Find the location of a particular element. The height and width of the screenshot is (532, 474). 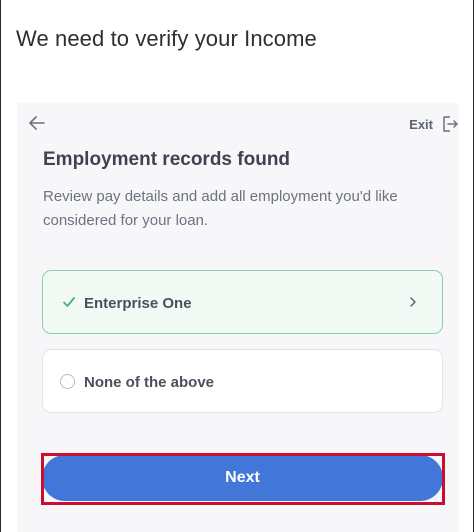

exit-door-icon is located at coordinates (450, 124).